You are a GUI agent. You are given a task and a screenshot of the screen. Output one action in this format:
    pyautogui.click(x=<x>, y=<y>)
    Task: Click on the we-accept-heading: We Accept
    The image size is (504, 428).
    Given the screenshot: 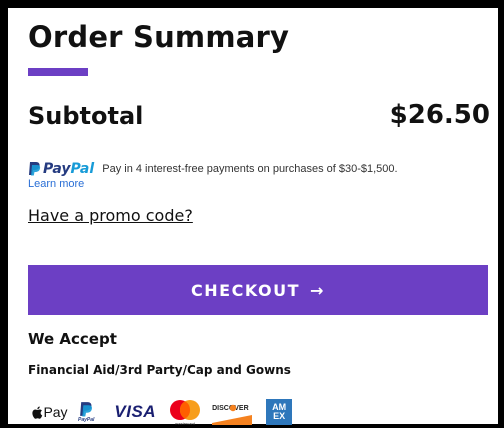 What is the action you would take?
    pyautogui.click(x=72, y=339)
    